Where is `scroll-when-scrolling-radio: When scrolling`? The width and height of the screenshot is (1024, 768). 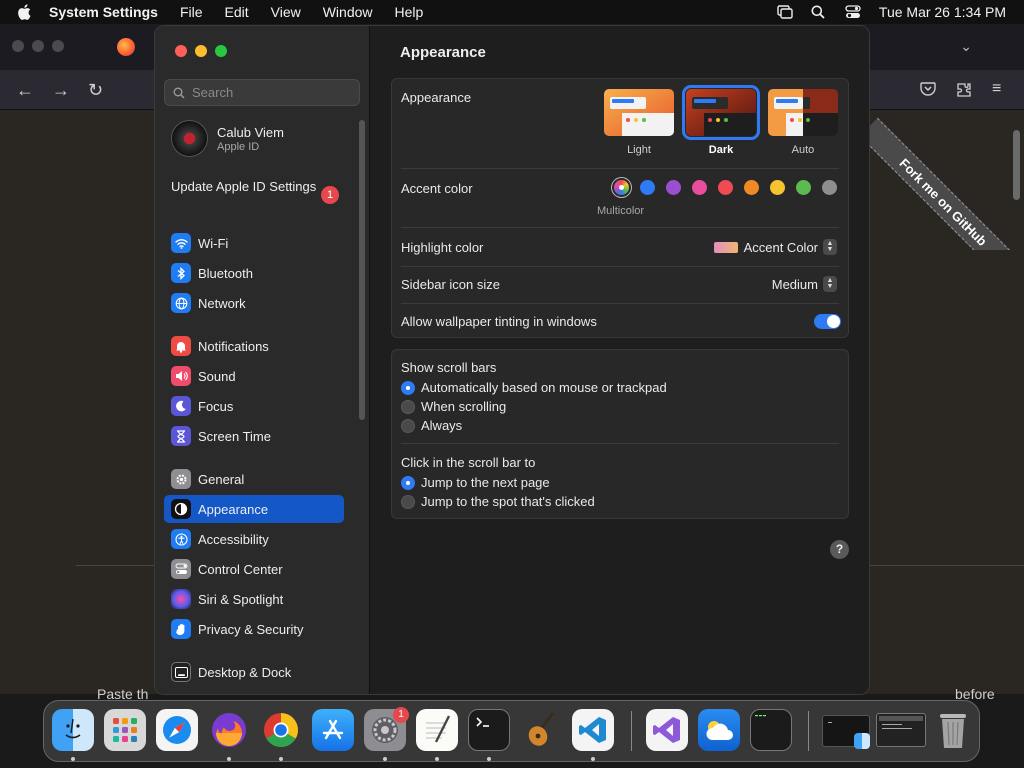 scroll-when-scrolling-radio: When scrolling is located at coordinates (453, 406).